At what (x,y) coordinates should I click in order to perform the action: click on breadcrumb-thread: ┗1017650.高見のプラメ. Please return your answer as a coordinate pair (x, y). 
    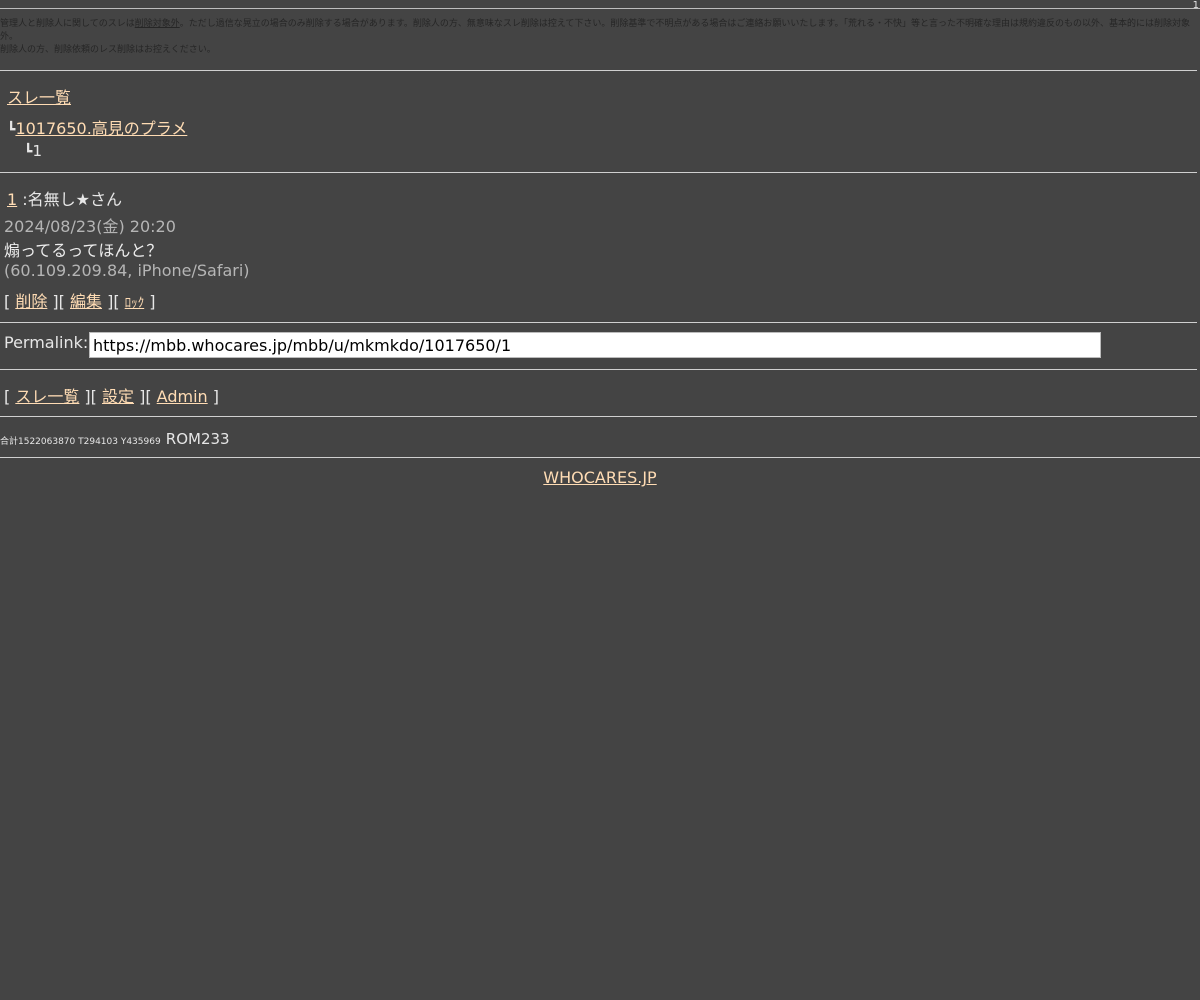
    Looking at the image, I should click on (97, 127).